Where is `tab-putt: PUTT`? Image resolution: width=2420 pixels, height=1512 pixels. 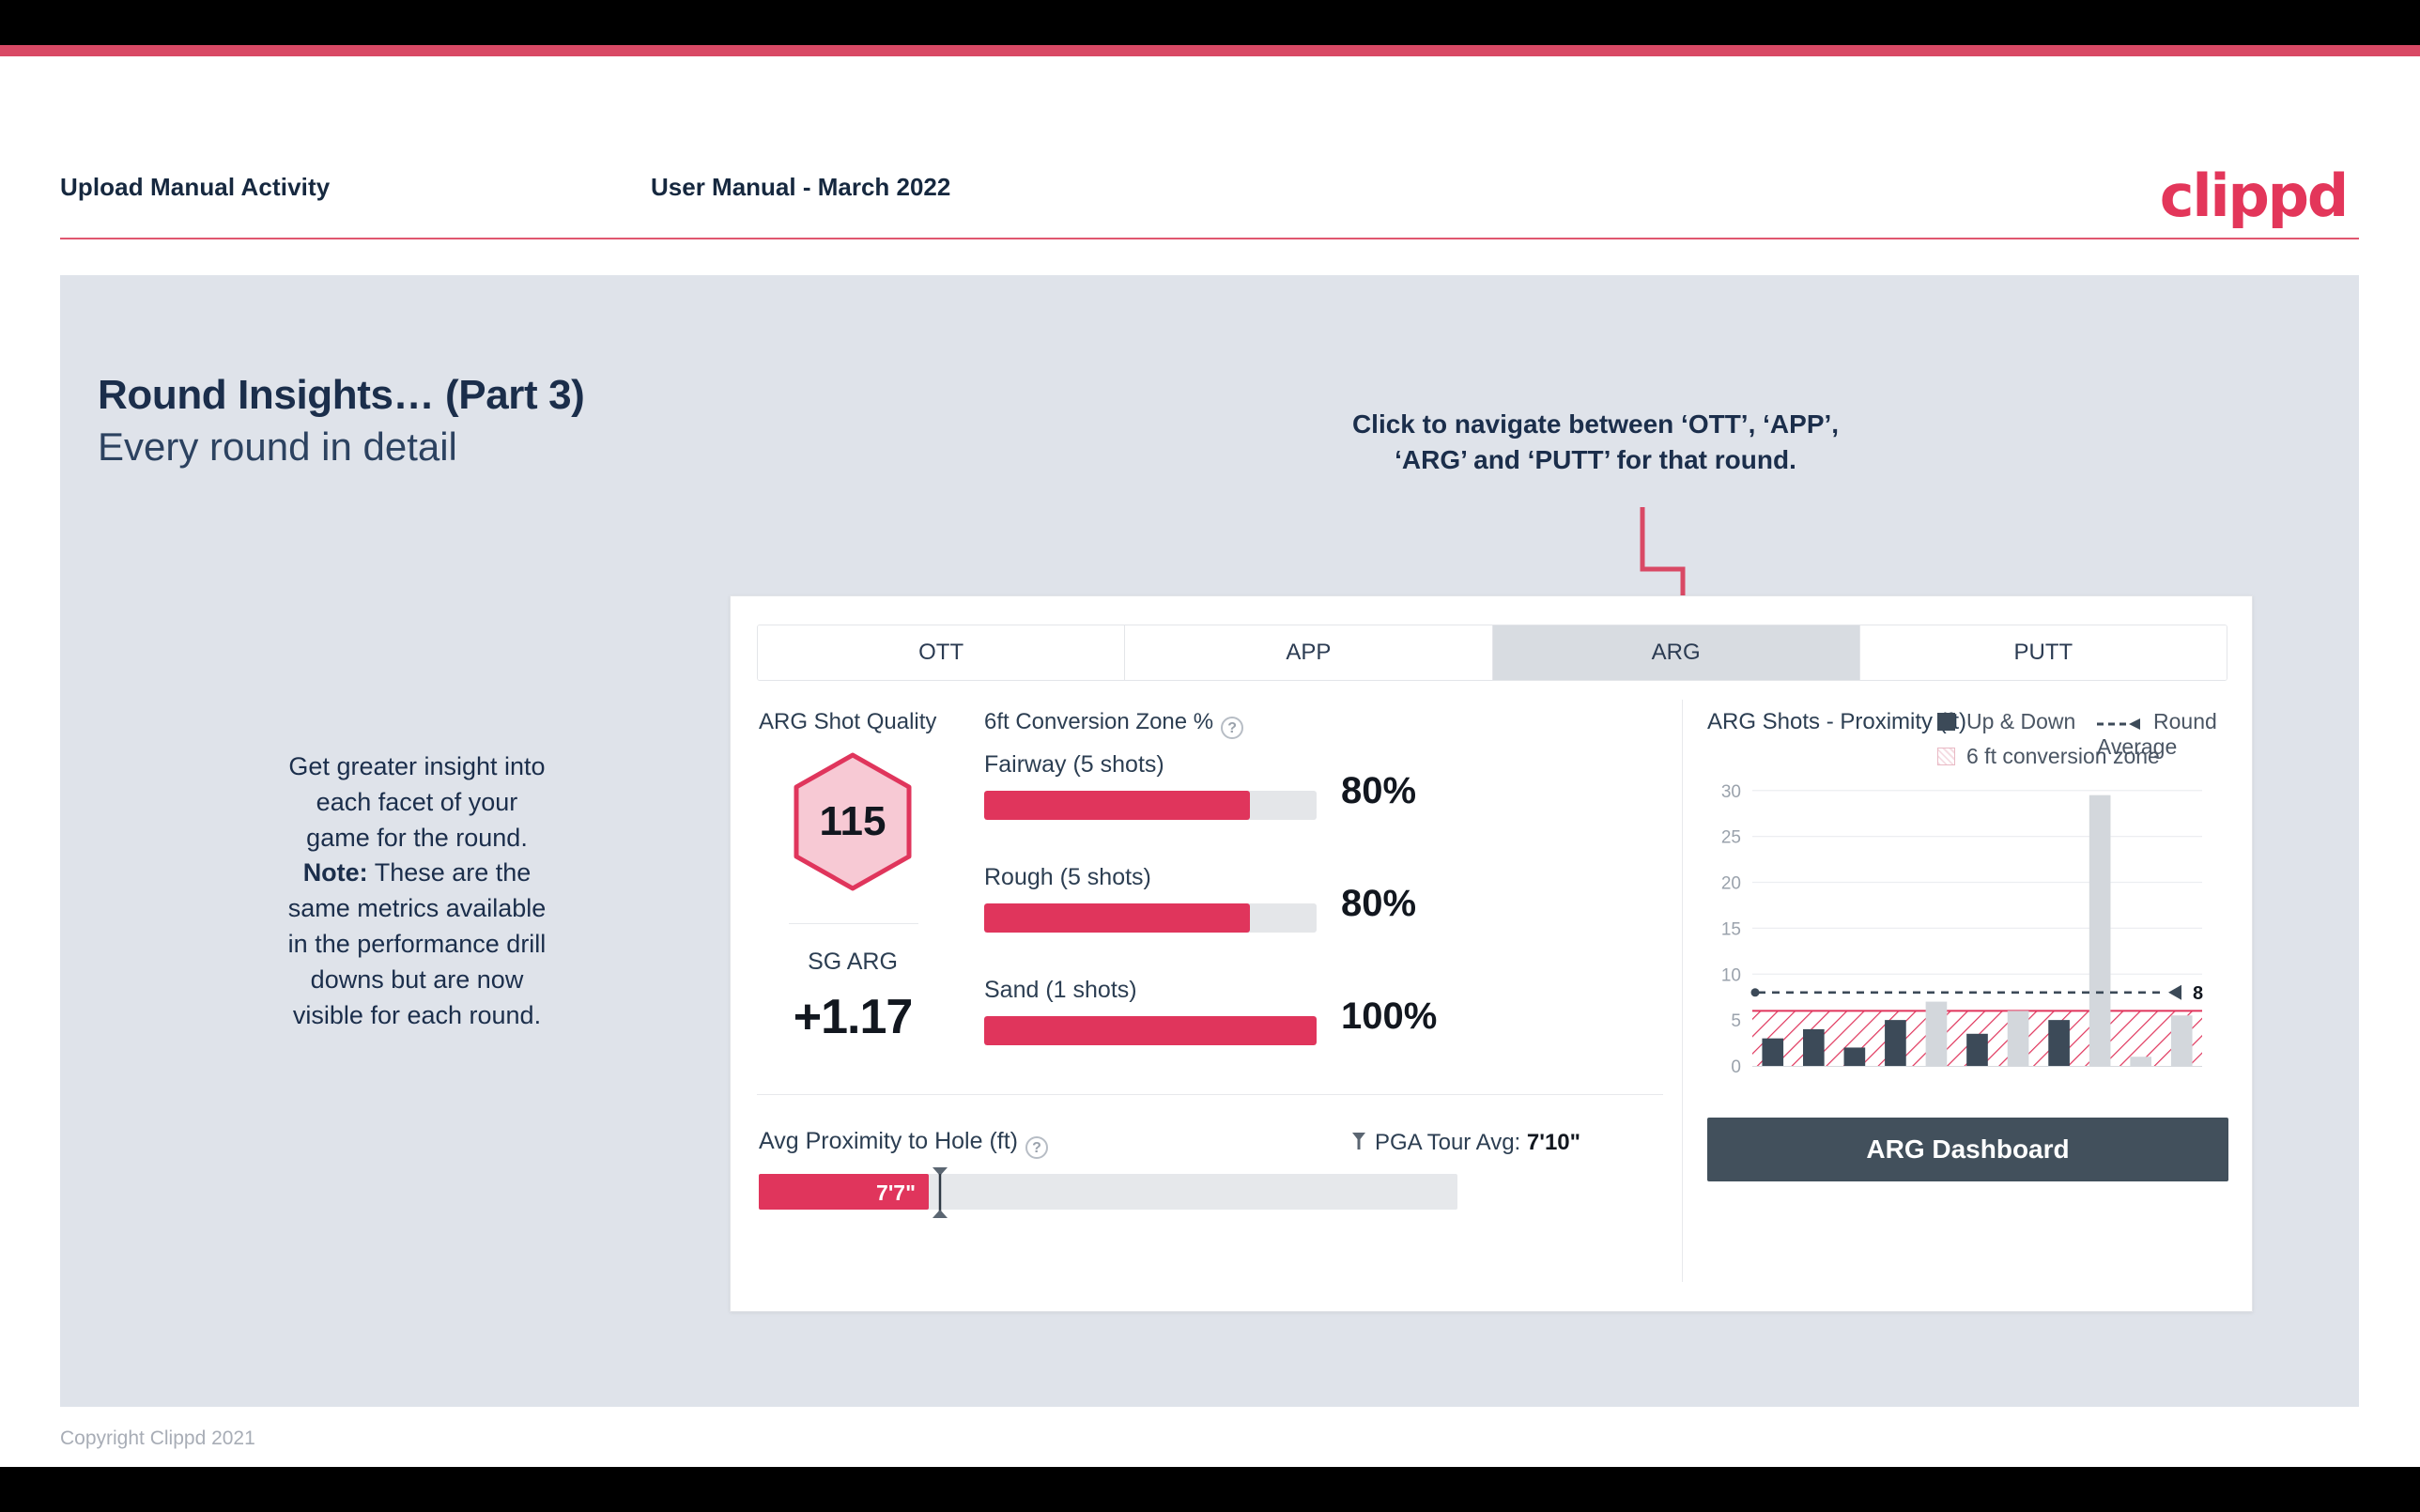 tab-putt: PUTT is located at coordinates (2043, 653).